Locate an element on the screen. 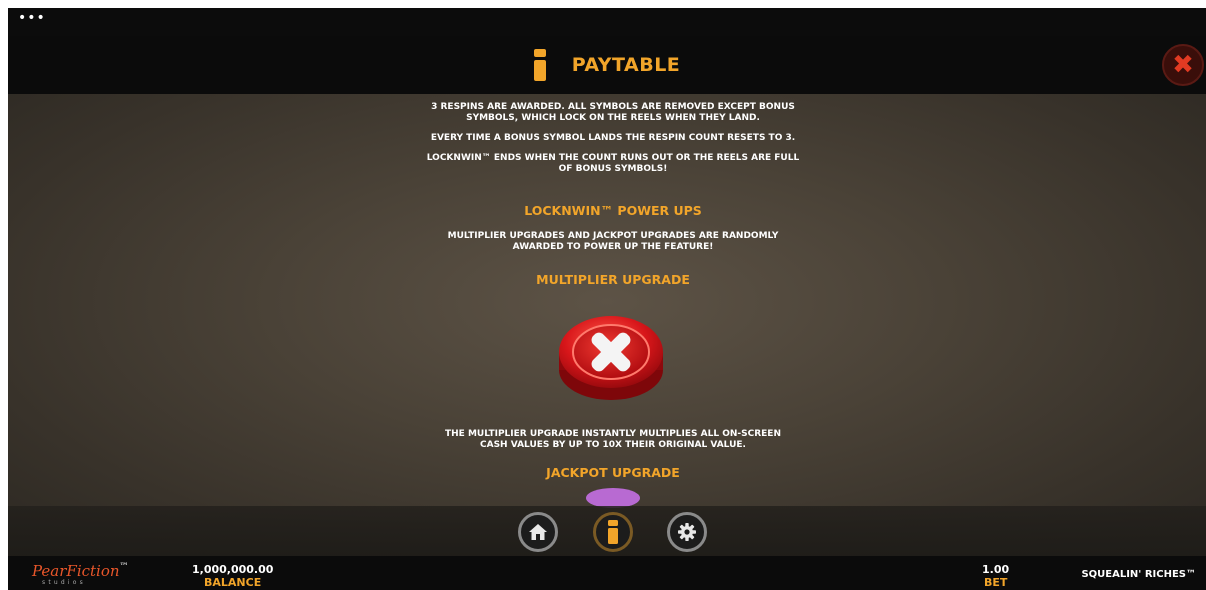 This screenshot has width=1206, height=590. balance-value: 1,000,000.00 is located at coordinates (233, 569).